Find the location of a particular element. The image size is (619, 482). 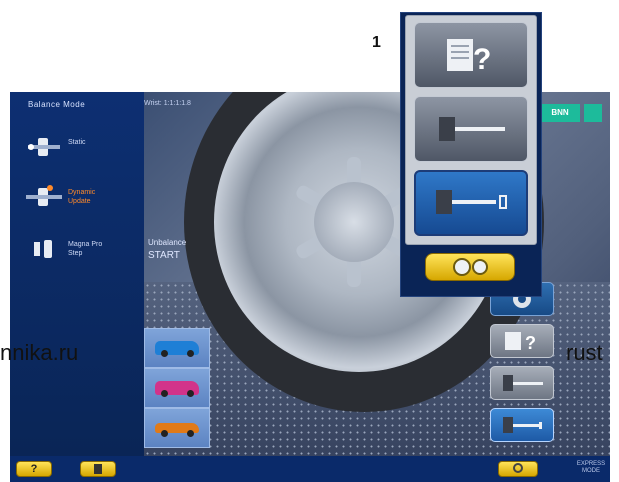

popup-weight-tool-button is located at coordinates (471, 129).